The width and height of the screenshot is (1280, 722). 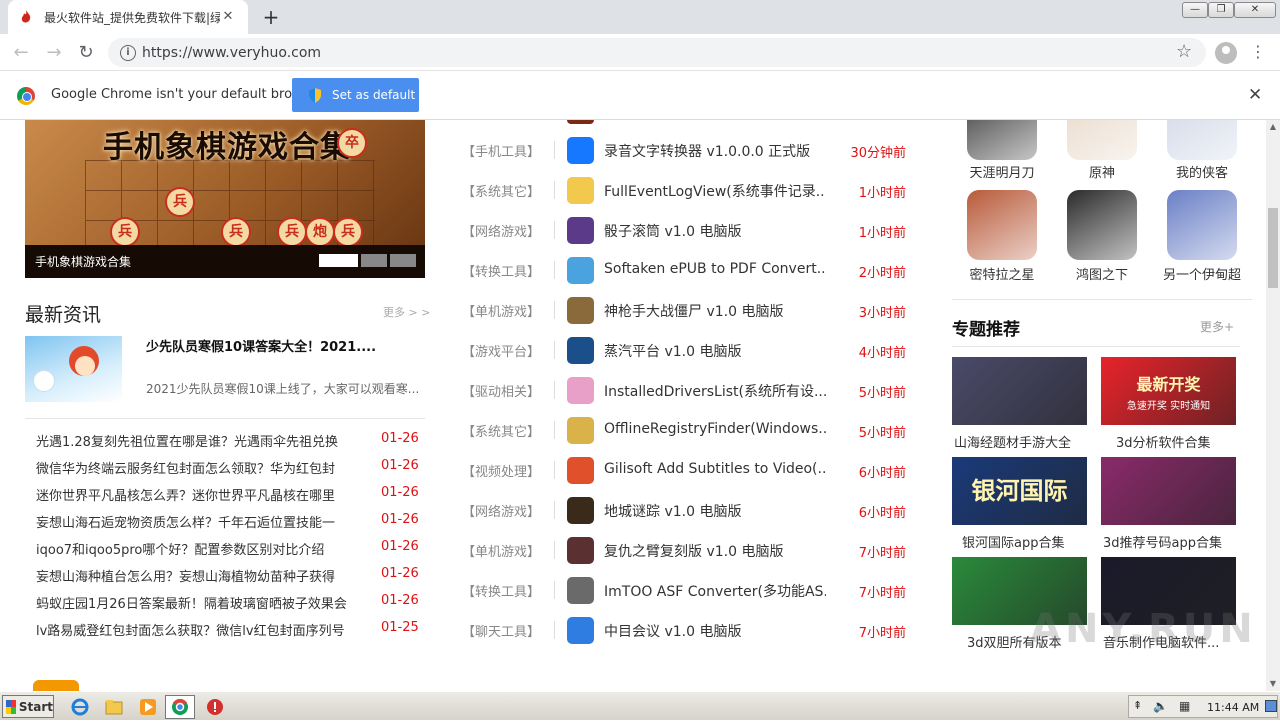 What do you see at coordinates (501, 390) in the screenshot?
I see `software-category: 【驱动相关】` at bounding box center [501, 390].